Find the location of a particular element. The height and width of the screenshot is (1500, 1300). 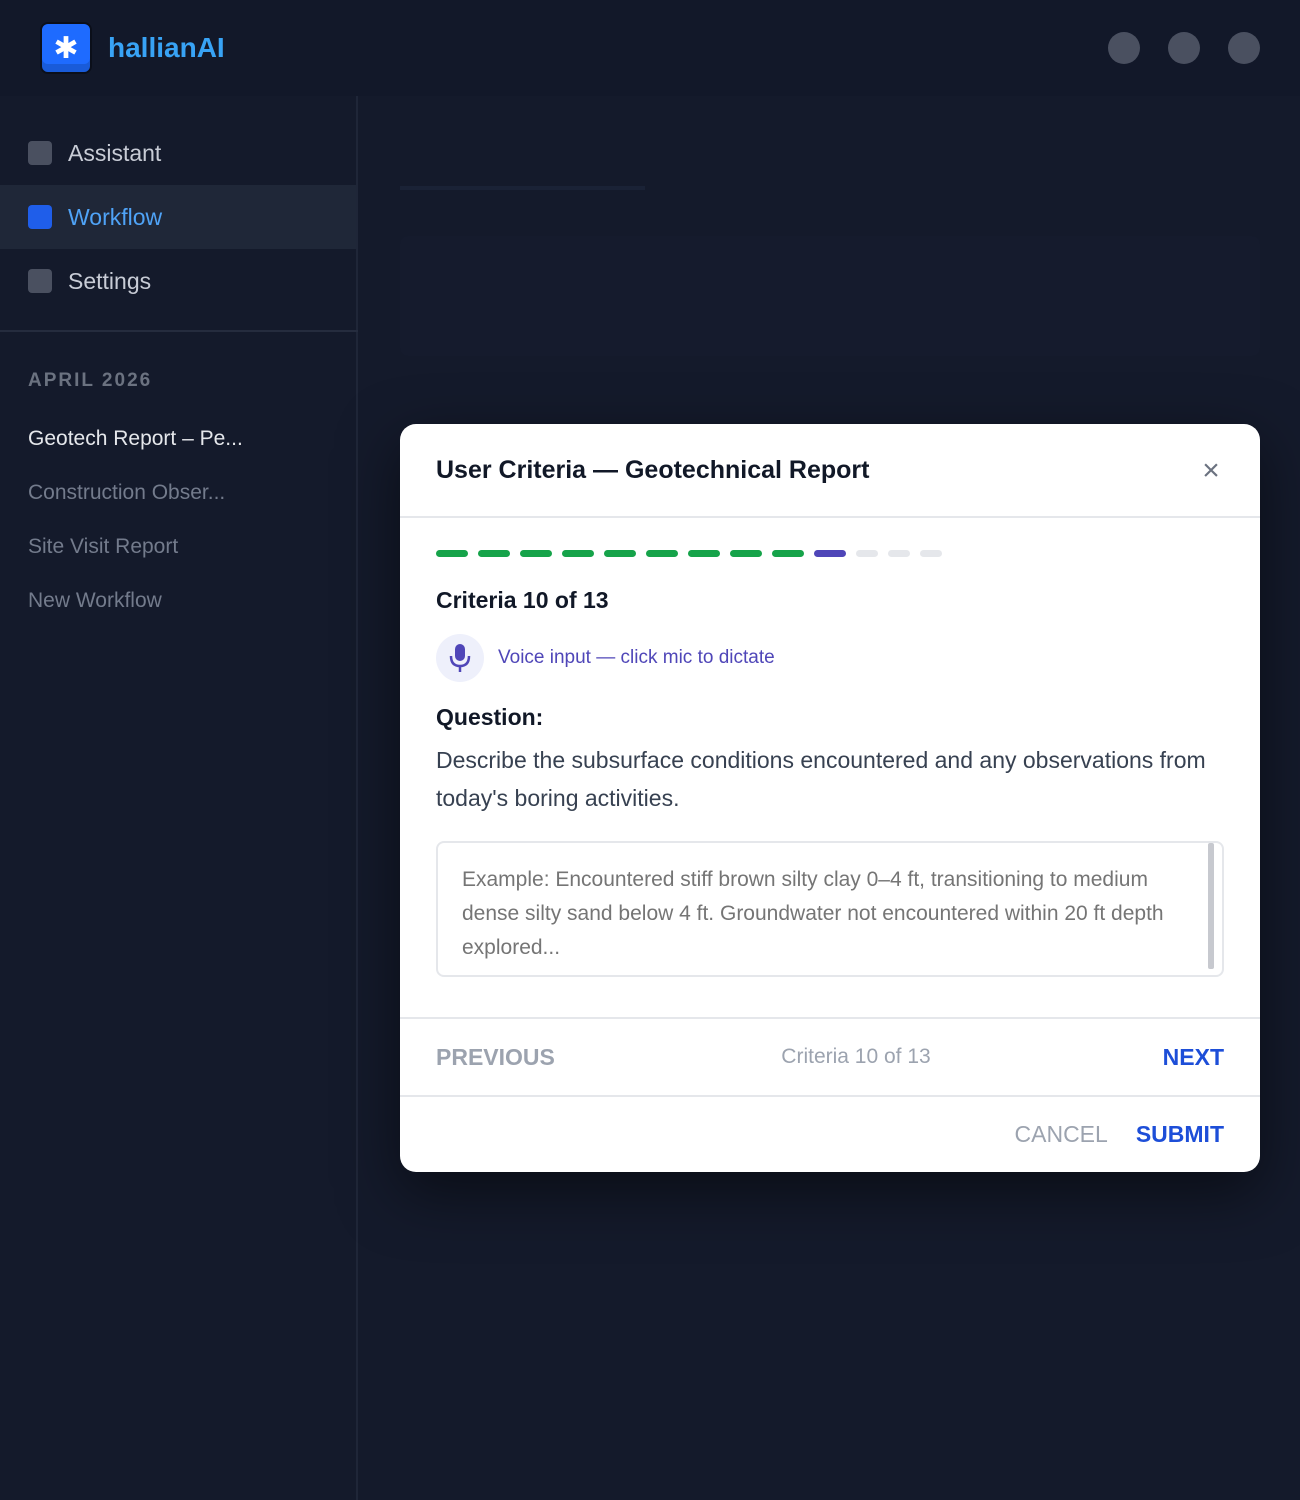

history-item: New Workflow is located at coordinates (178, 601).